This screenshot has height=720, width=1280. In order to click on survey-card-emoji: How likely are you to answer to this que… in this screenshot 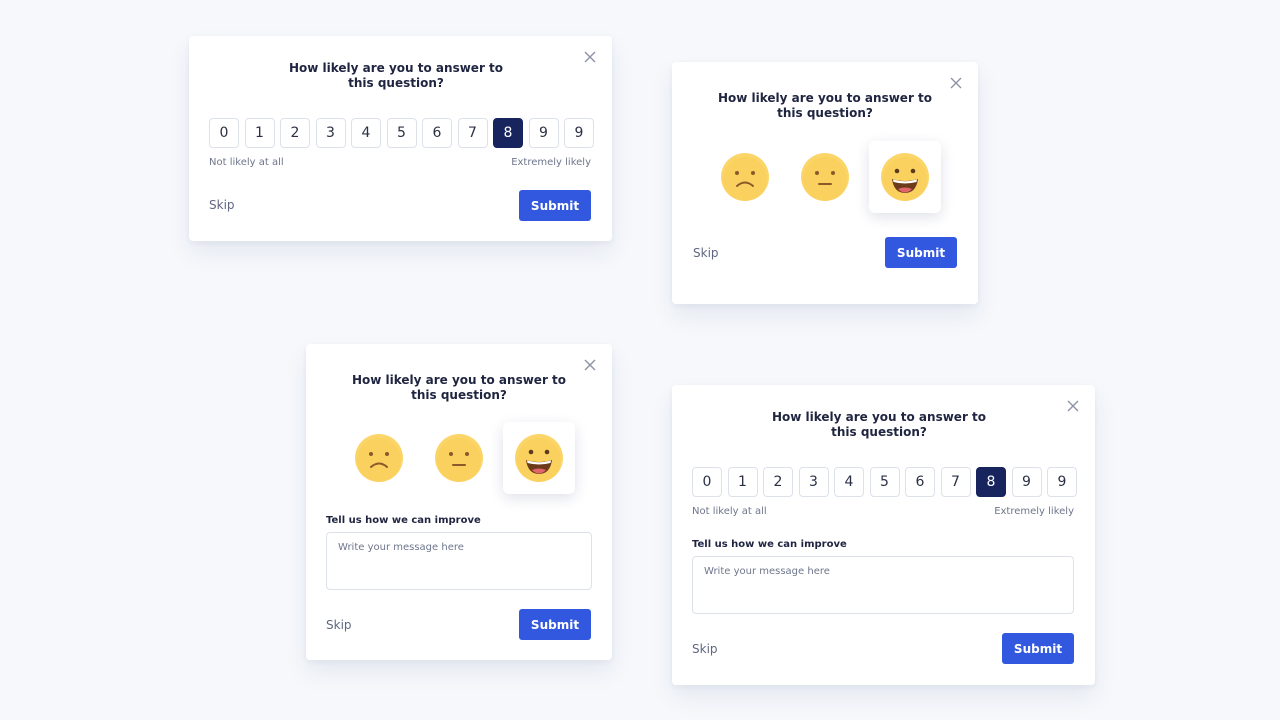, I will do `click(825, 183)`.